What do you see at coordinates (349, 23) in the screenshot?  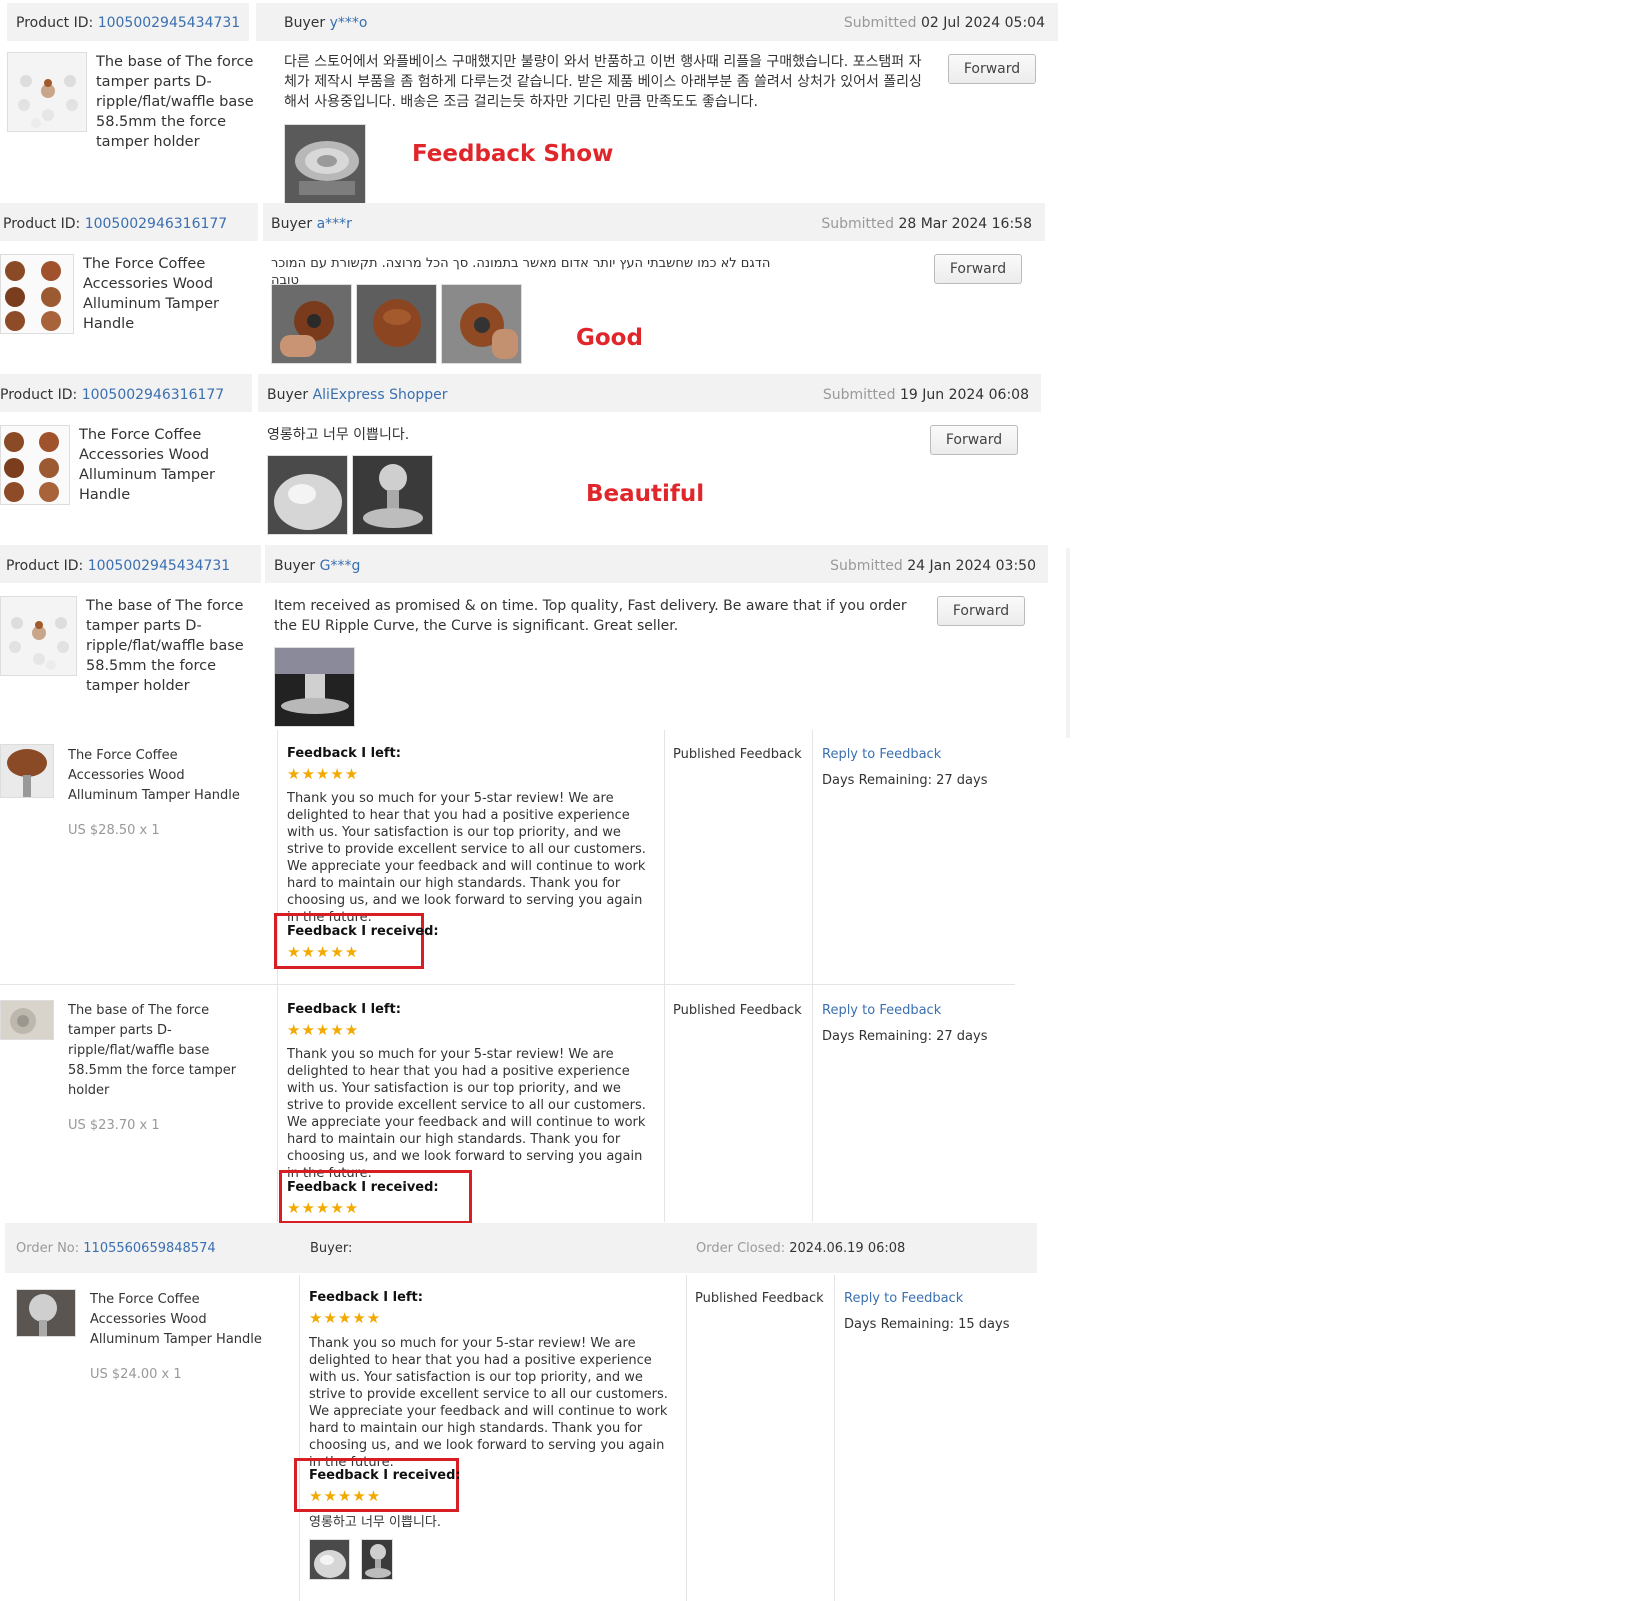 I see `buyer-link: y***o` at bounding box center [349, 23].